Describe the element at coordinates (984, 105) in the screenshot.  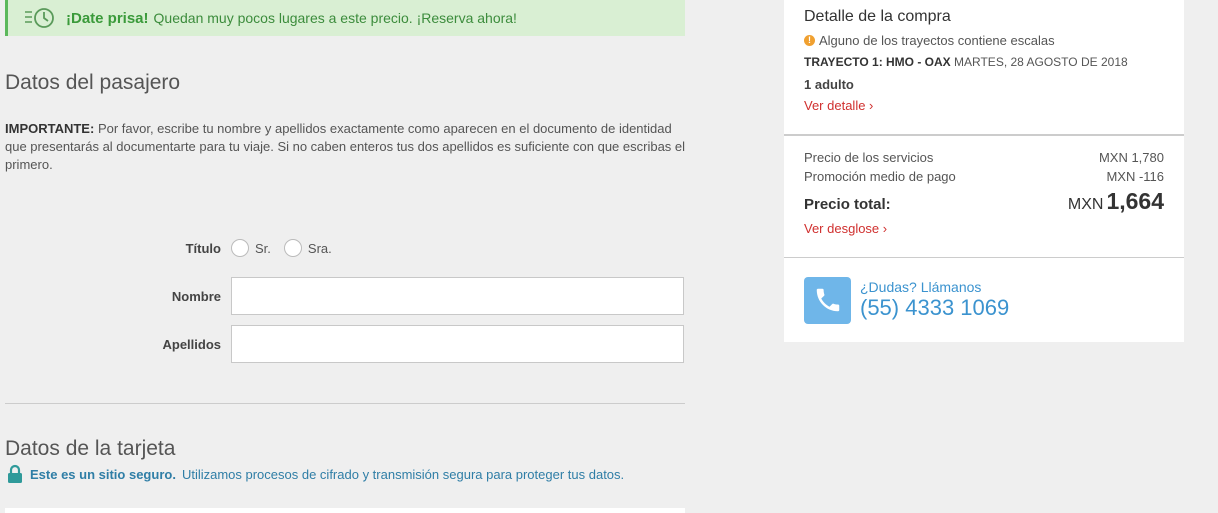
I see `view-detail-link: Ver detalle ›` at that location.